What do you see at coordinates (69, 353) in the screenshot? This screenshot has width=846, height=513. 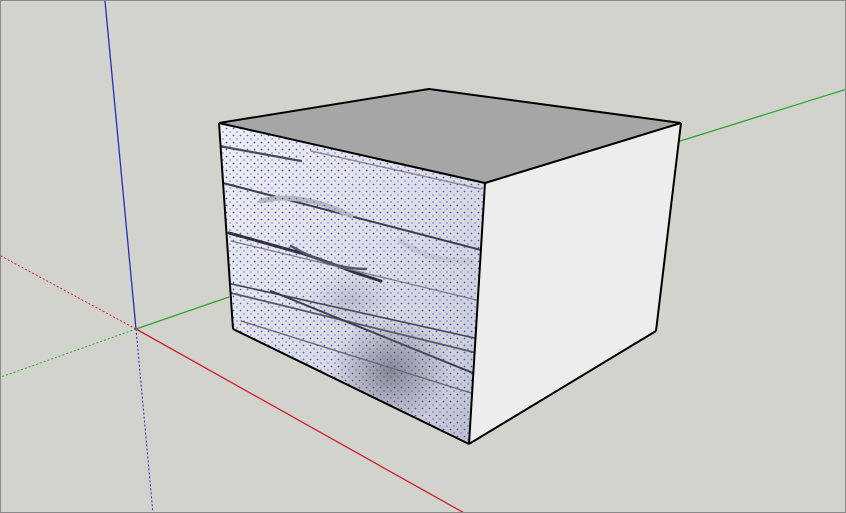 I see `green-axis-negative` at bounding box center [69, 353].